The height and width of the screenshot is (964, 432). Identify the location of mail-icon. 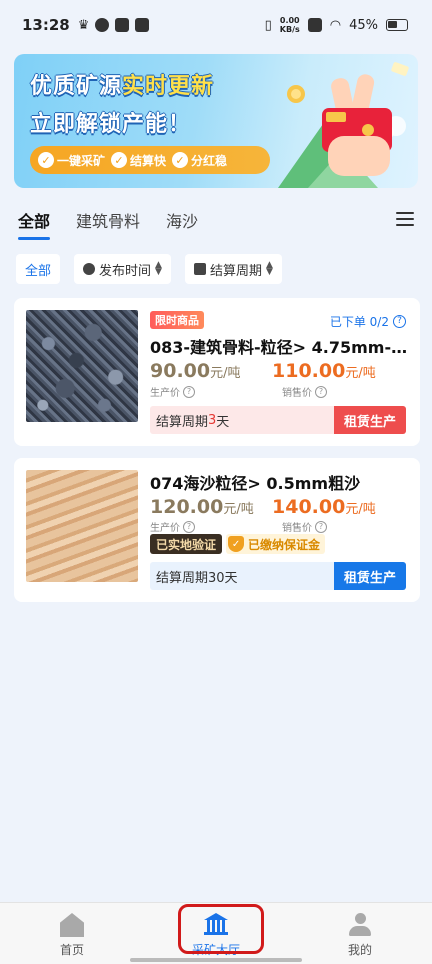
(122, 25).